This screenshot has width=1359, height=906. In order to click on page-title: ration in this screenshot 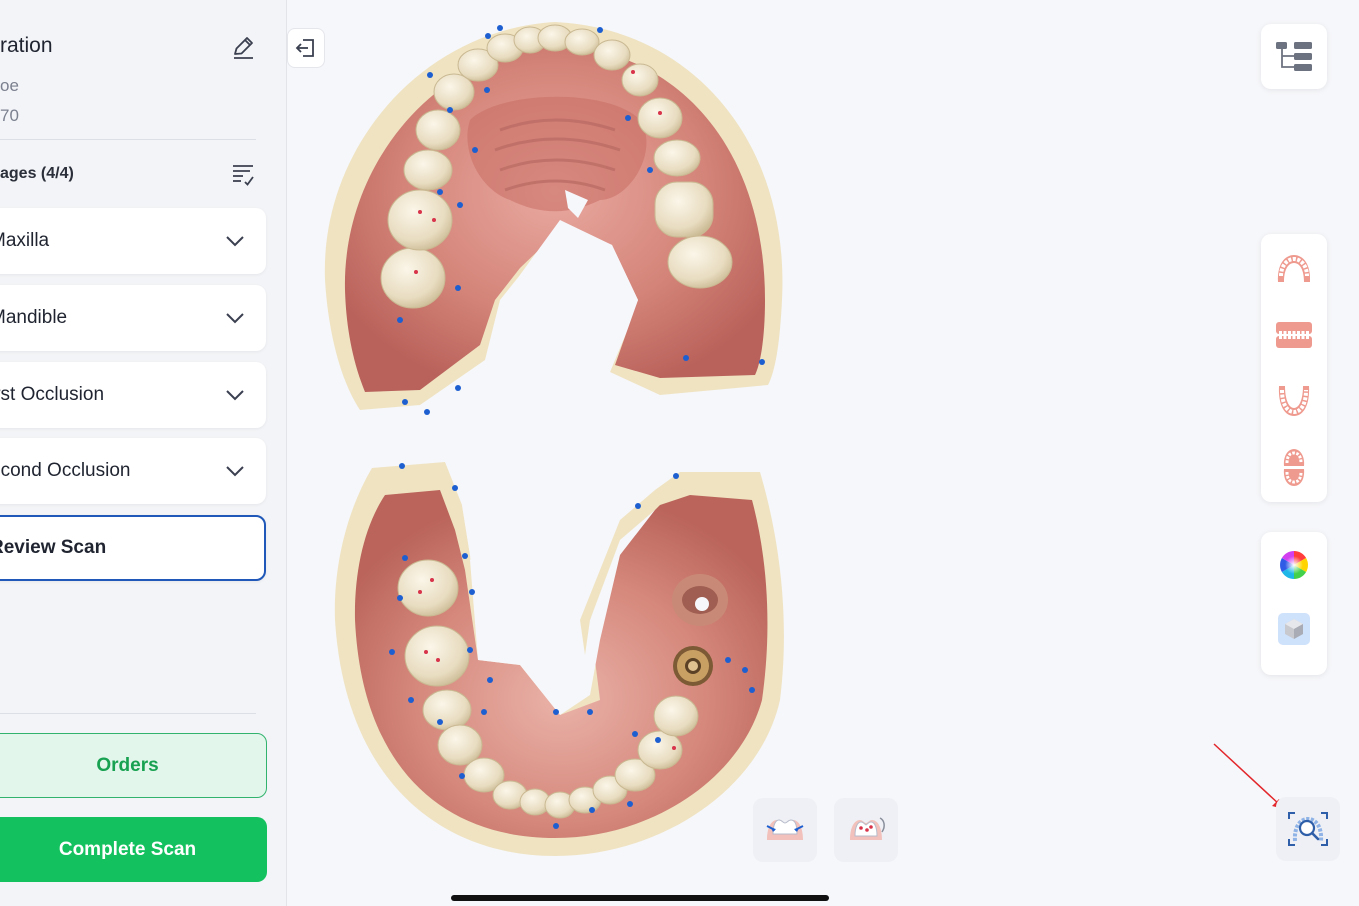, I will do `click(26, 45)`.